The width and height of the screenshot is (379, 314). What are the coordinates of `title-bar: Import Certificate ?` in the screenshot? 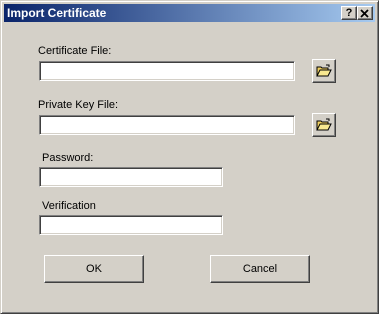 It's located at (189, 13).